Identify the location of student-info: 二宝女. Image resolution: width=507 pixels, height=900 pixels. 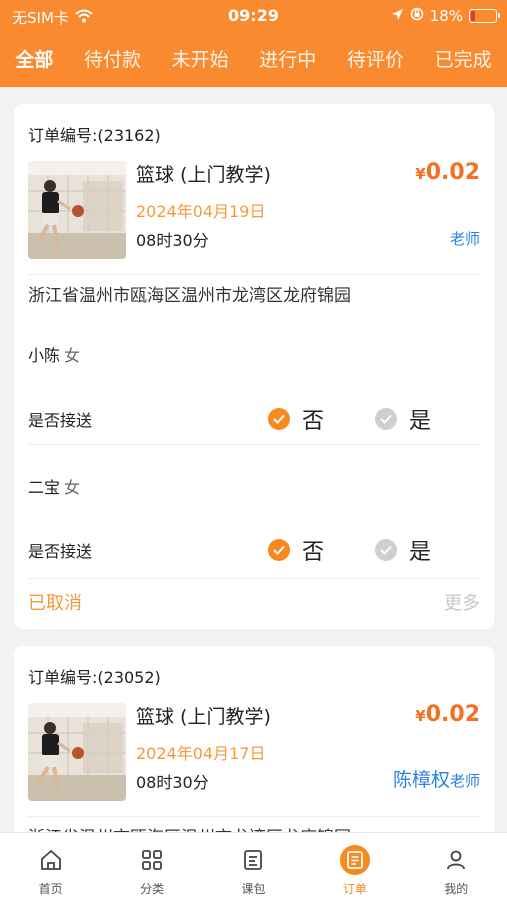
(54, 486).